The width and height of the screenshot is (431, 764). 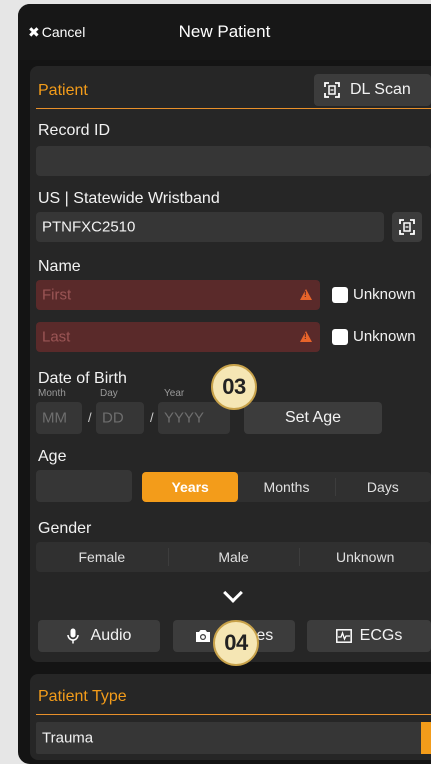 I want to click on record-id-input, so click(x=233, y=161).